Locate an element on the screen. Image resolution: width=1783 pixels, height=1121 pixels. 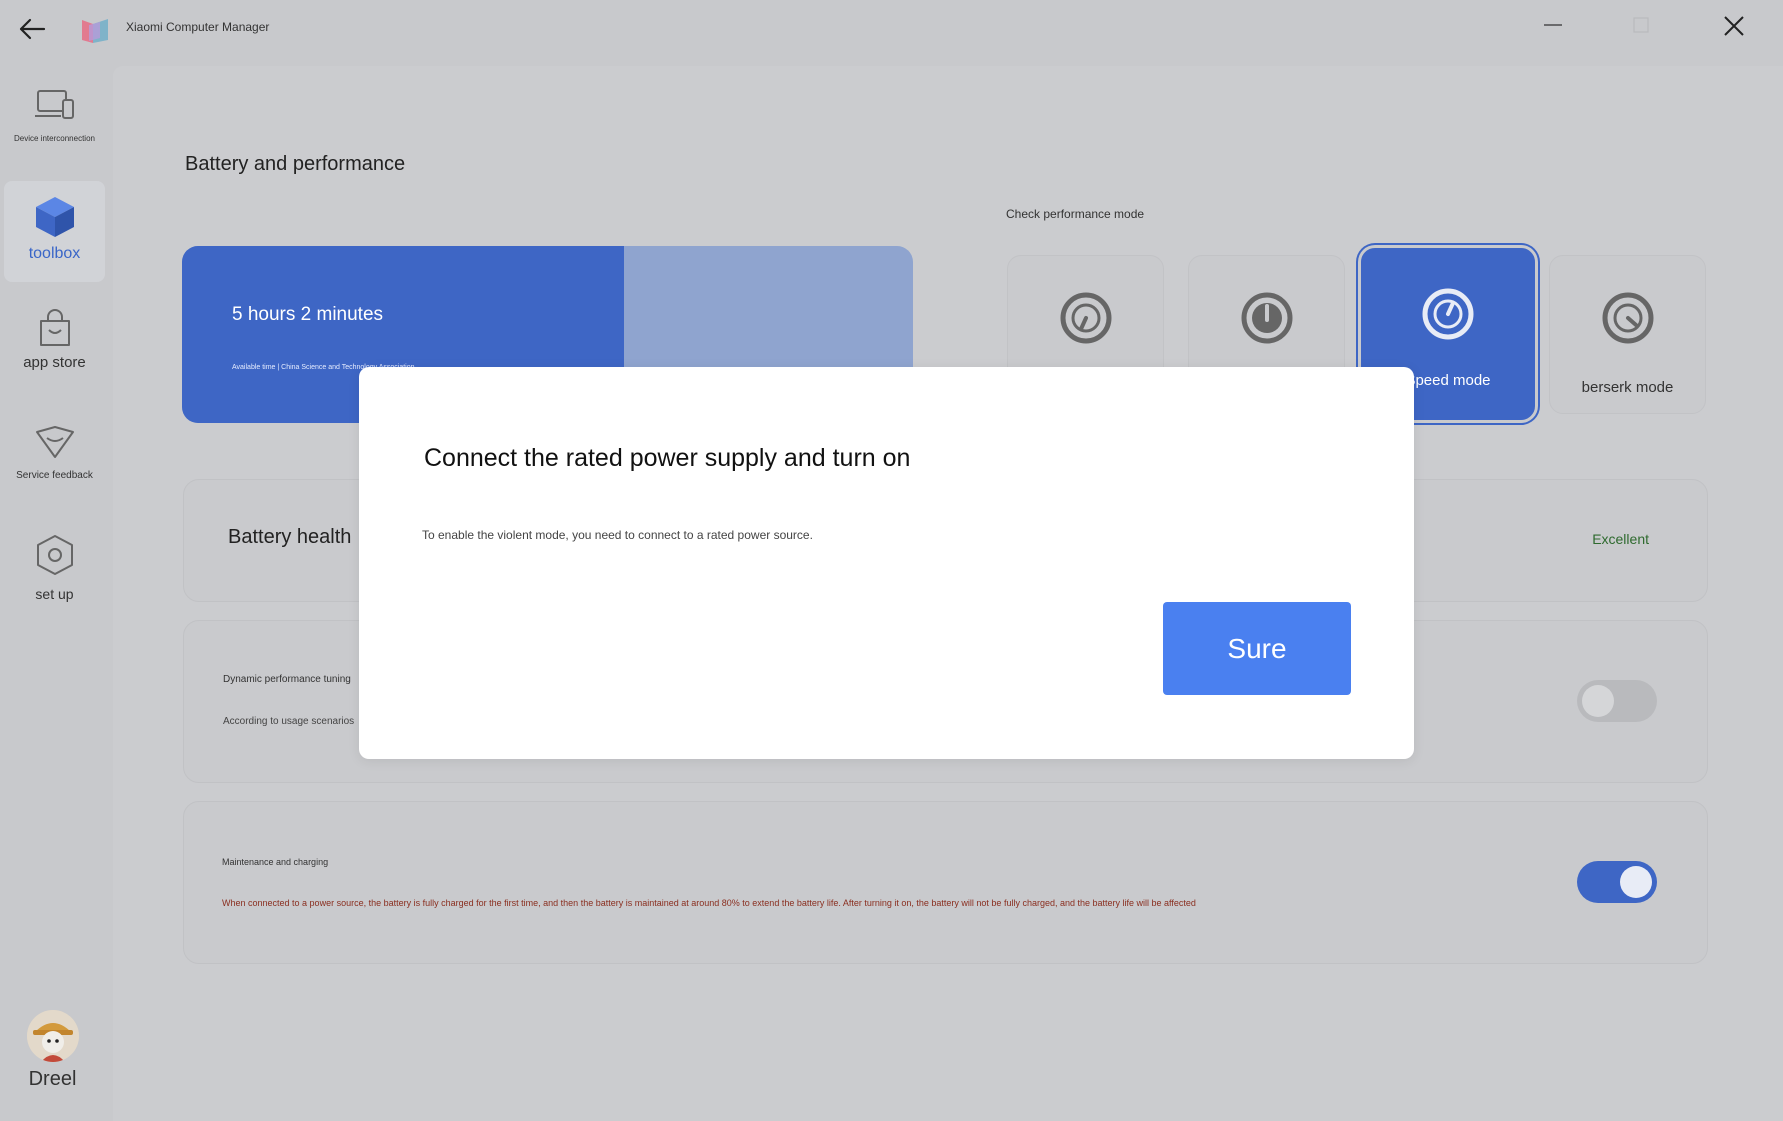
sidebar-item-label: set up is located at coordinates (54, 594).